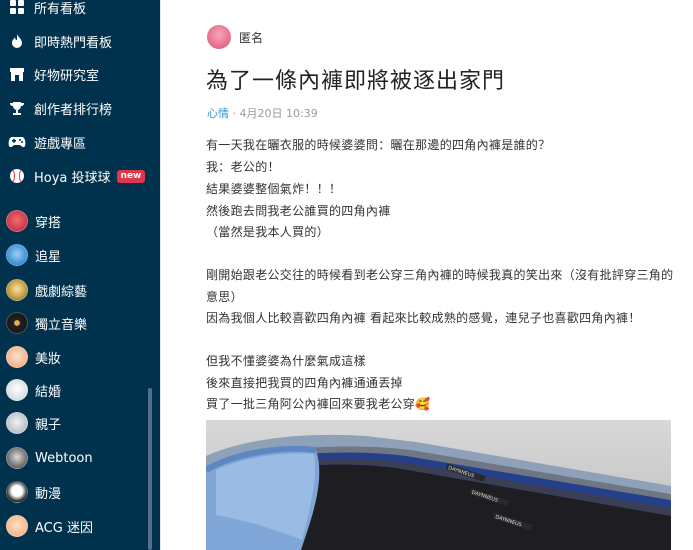 This screenshot has width=693, height=550. What do you see at coordinates (378, 145) in the screenshot?
I see `body-line: 有一天我在曬衣服的時候婆婆問：曬在那邊的四角內褲是誰的？` at bounding box center [378, 145].